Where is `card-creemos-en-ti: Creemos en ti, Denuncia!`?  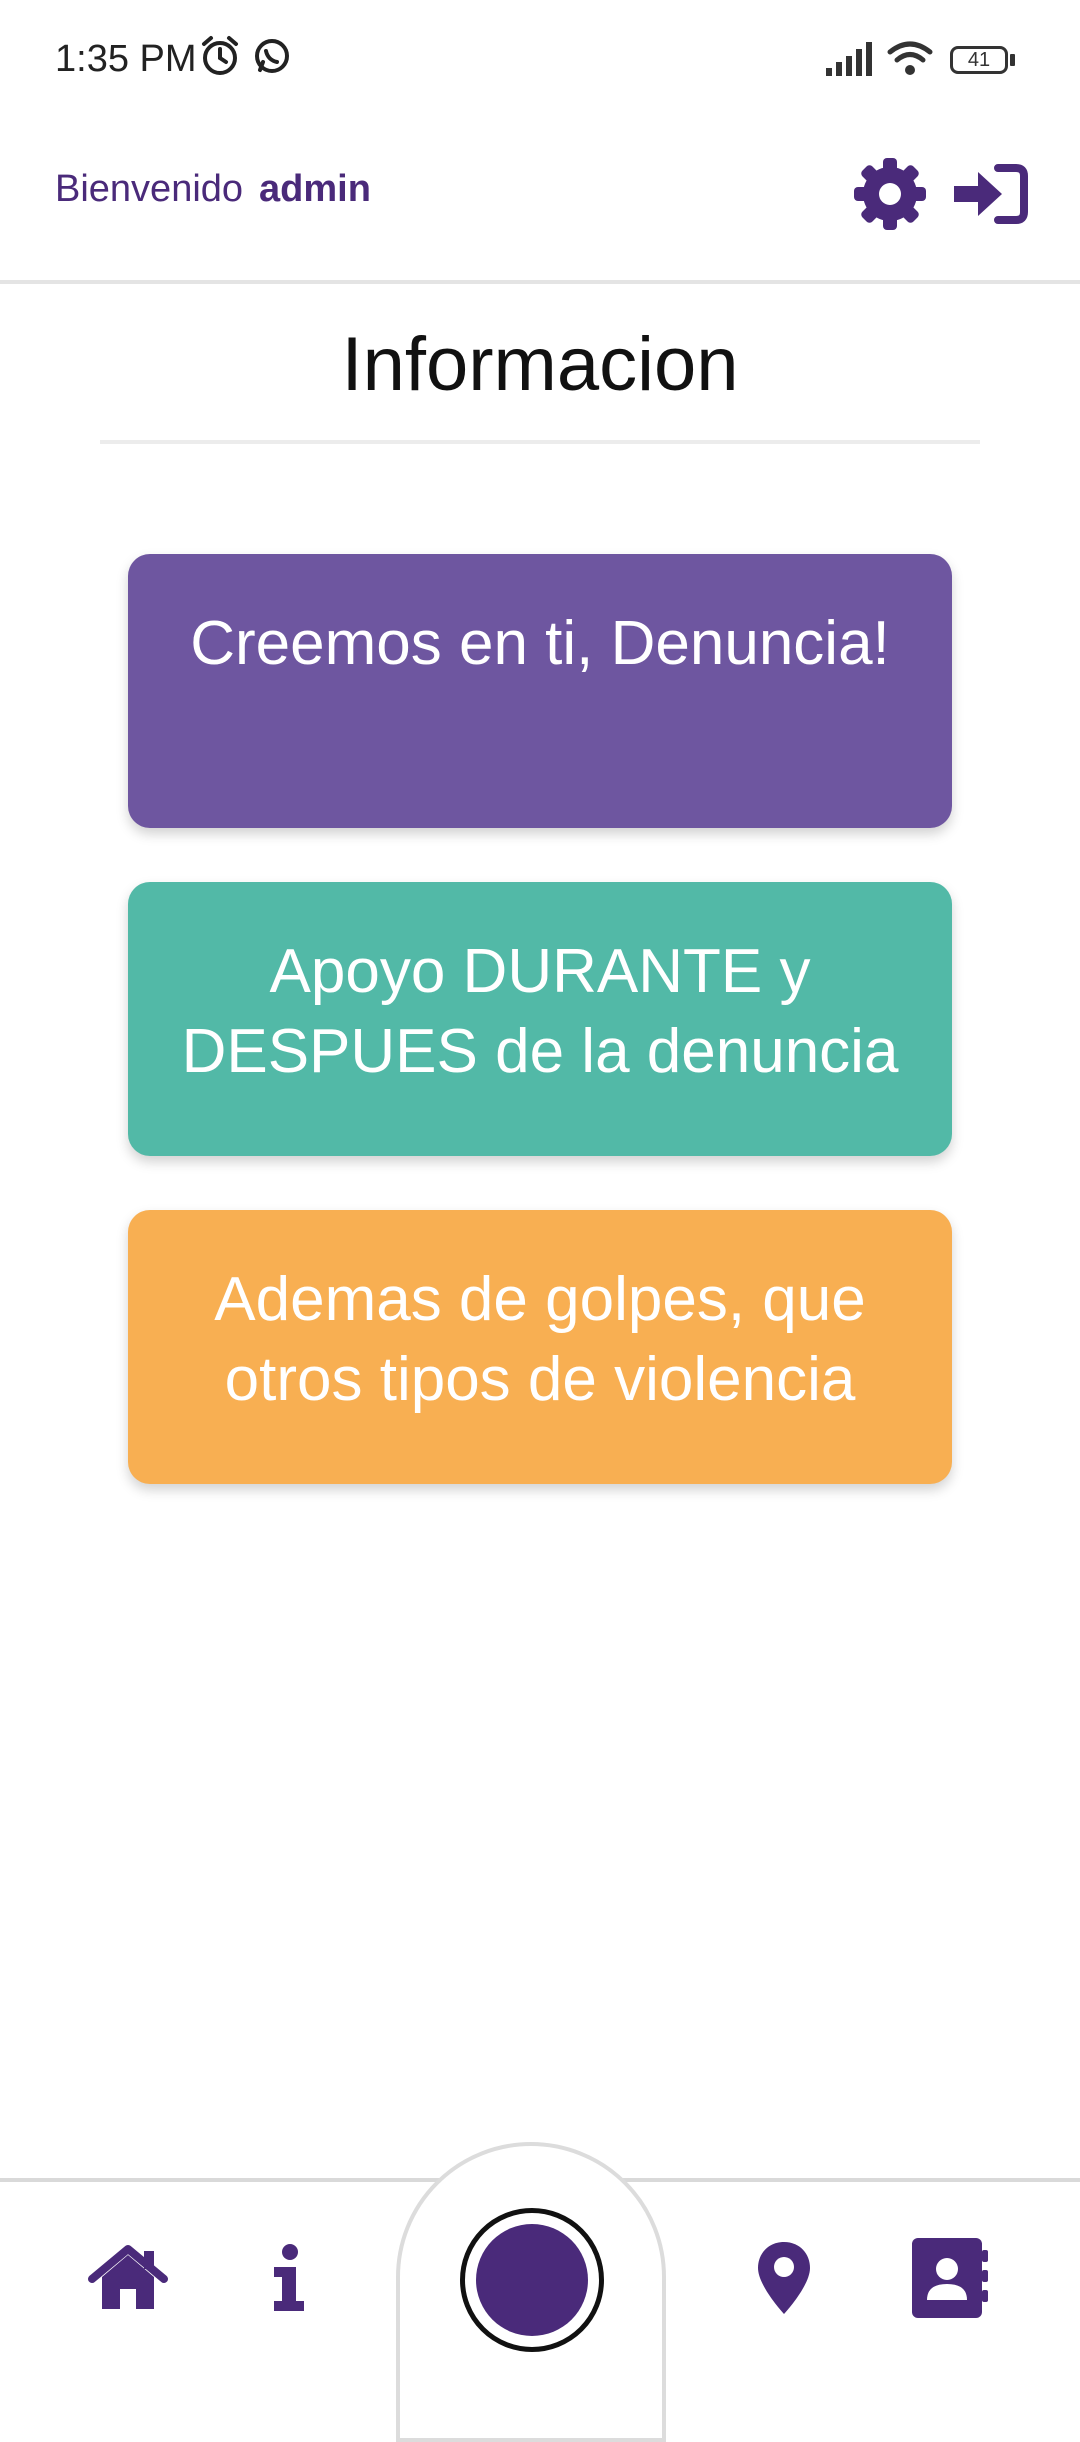 card-creemos-en-ti: Creemos en ti, Denuncia! is located at coordinates (540, 691).